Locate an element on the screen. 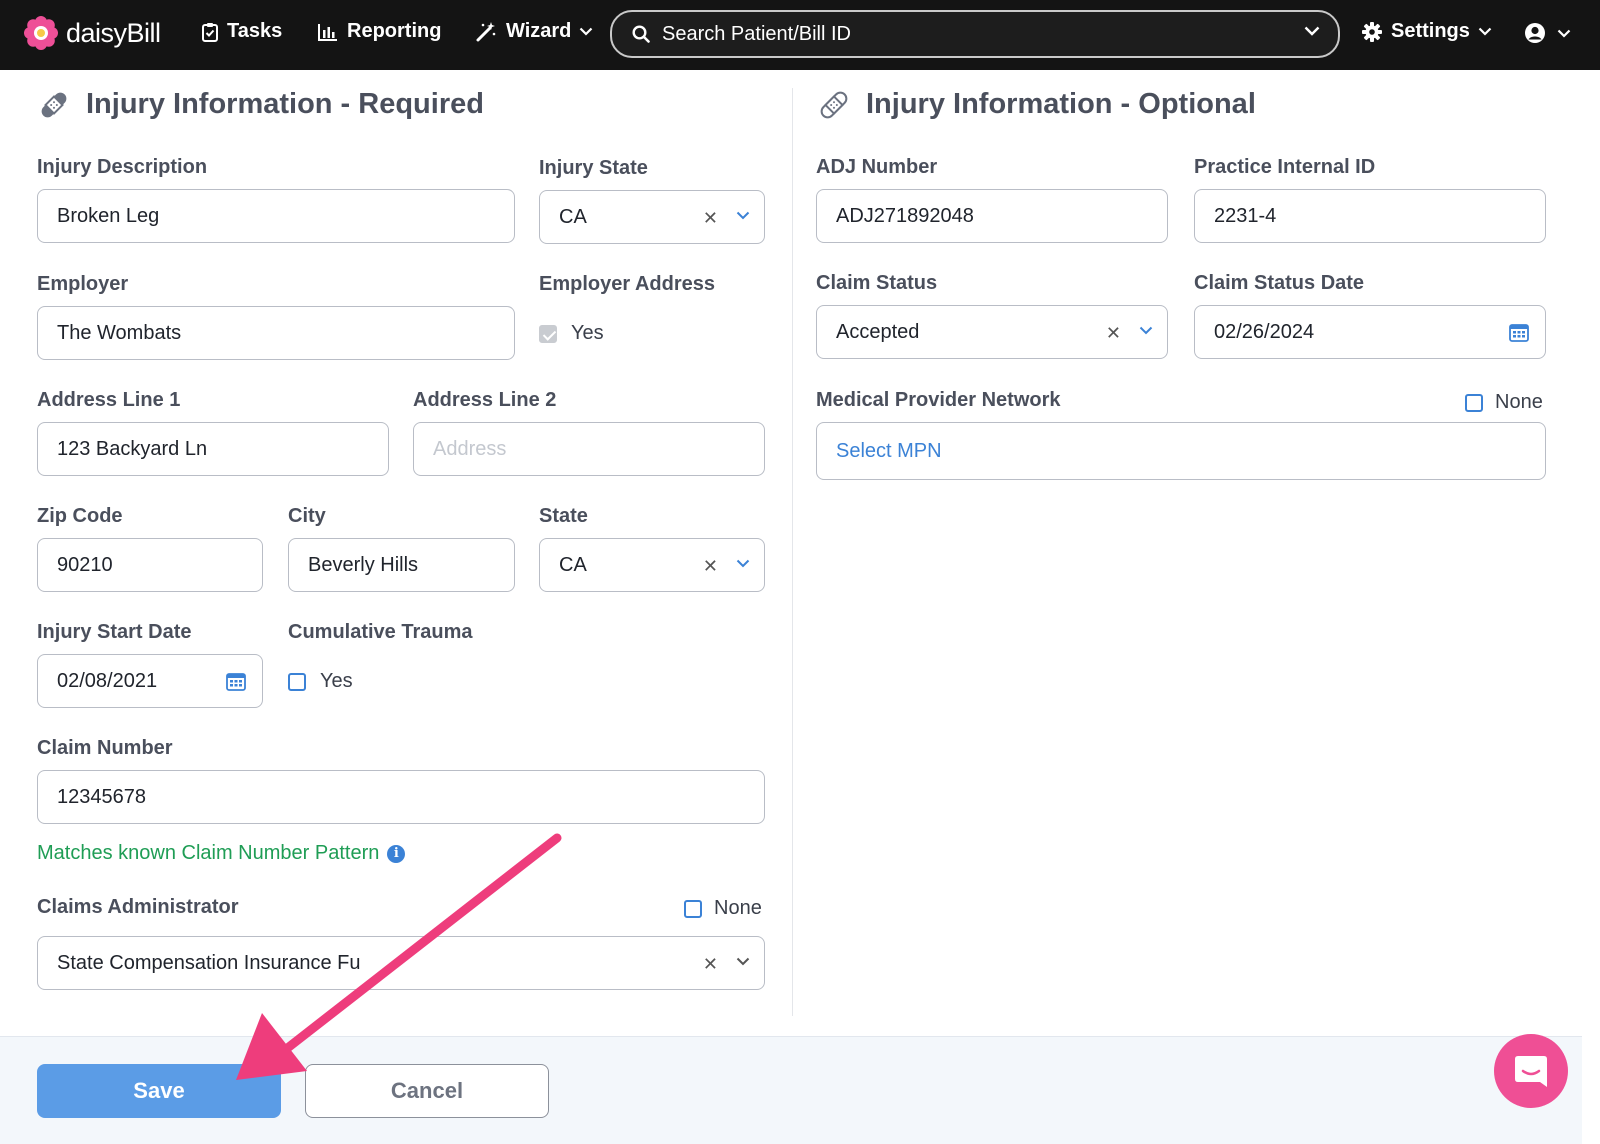 This screenshot has width=1600, height=1144. claim-number-input is located at coordinates (410, 797).